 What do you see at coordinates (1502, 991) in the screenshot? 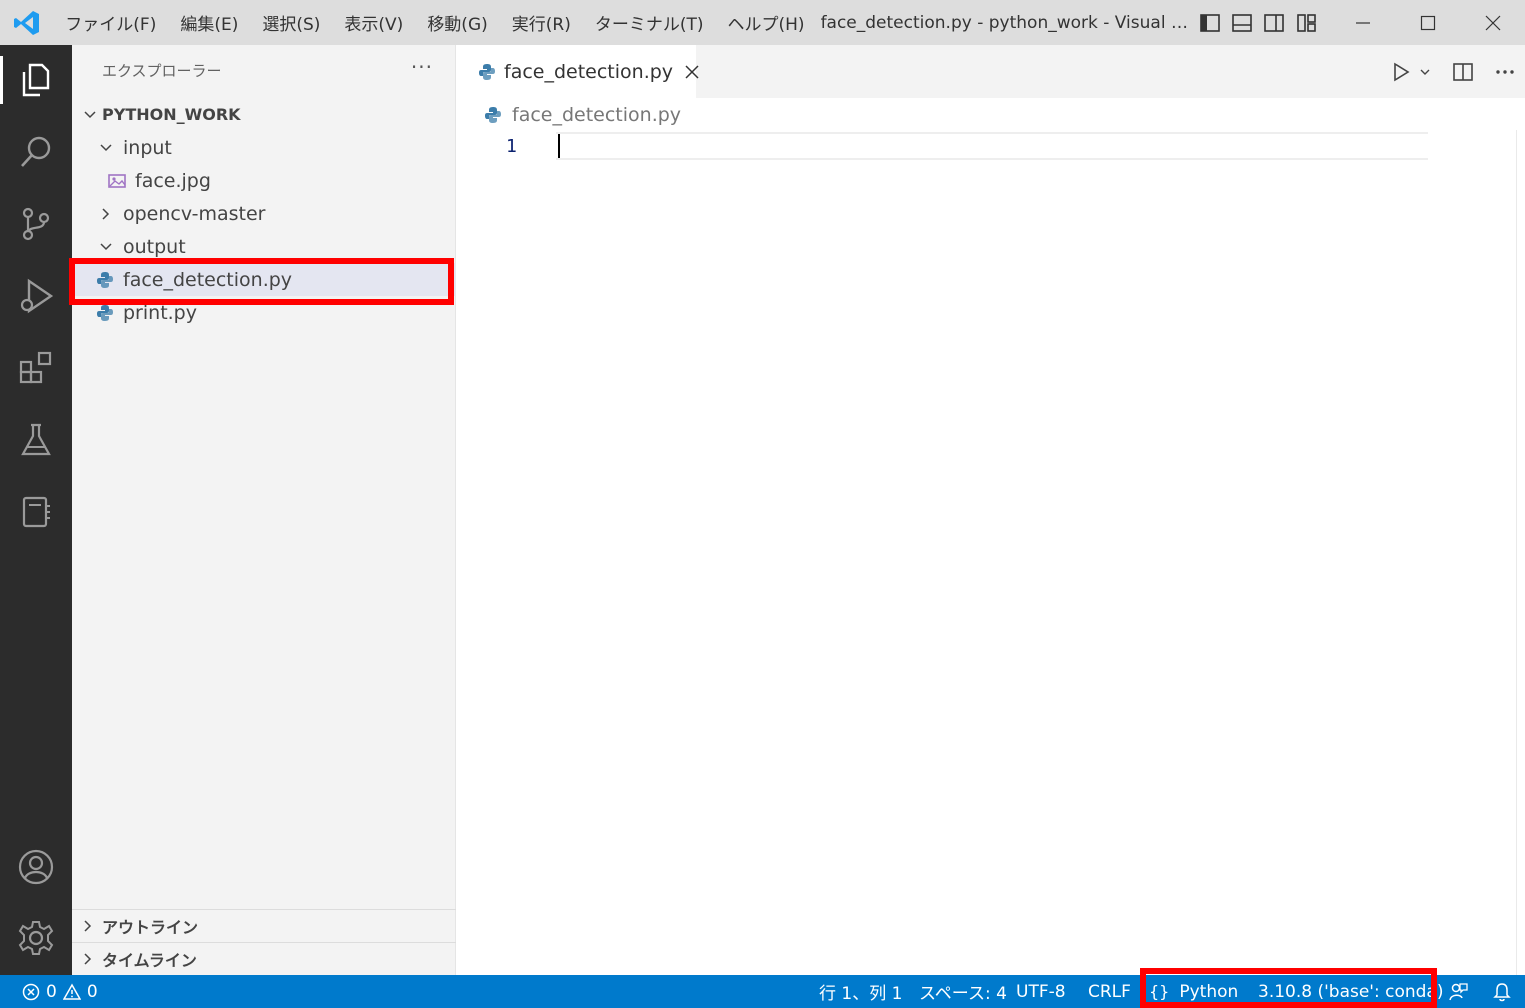
I see `notifications-bell-icon` at bounding box center [1502, 991].